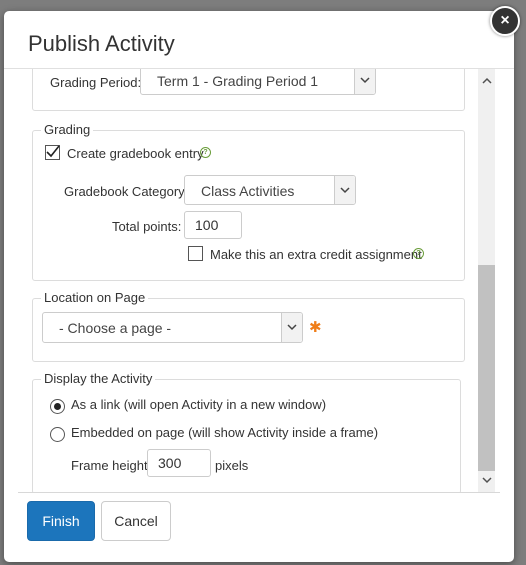 The width and height of the screenshot is (526, 565). Describe the element at coordinates (115, 328) in the screenshot. I see `location-page-value: - Choose a page -` at that location.